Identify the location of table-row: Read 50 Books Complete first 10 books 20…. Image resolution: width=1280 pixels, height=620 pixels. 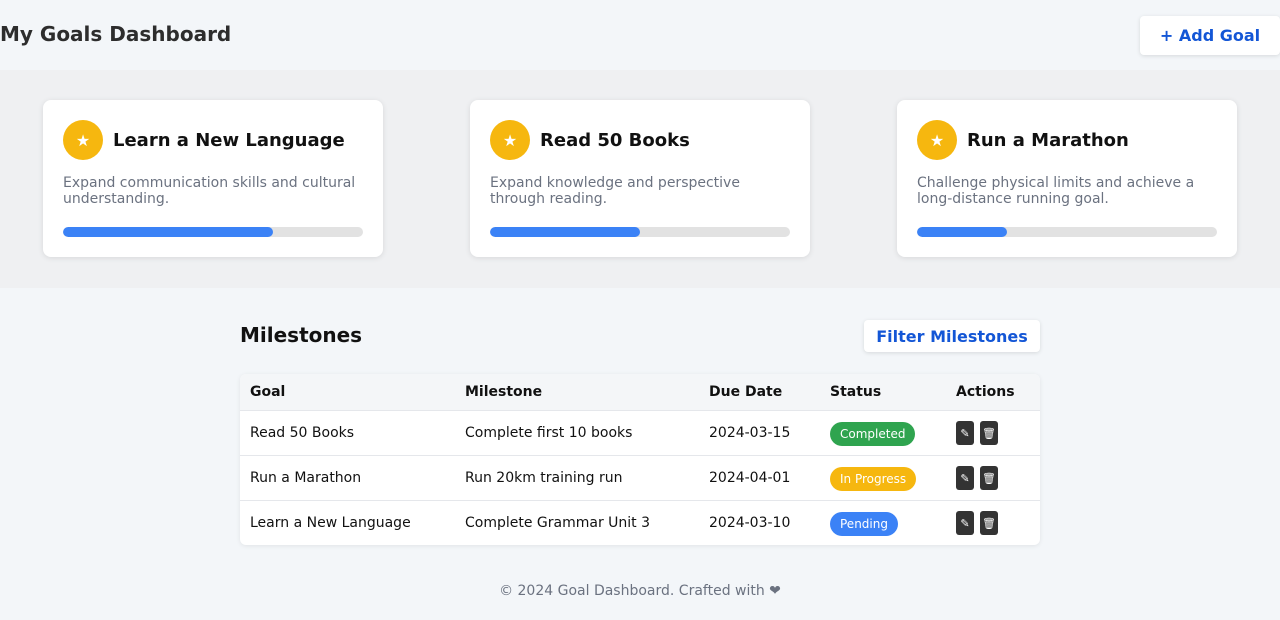
(640, 432).